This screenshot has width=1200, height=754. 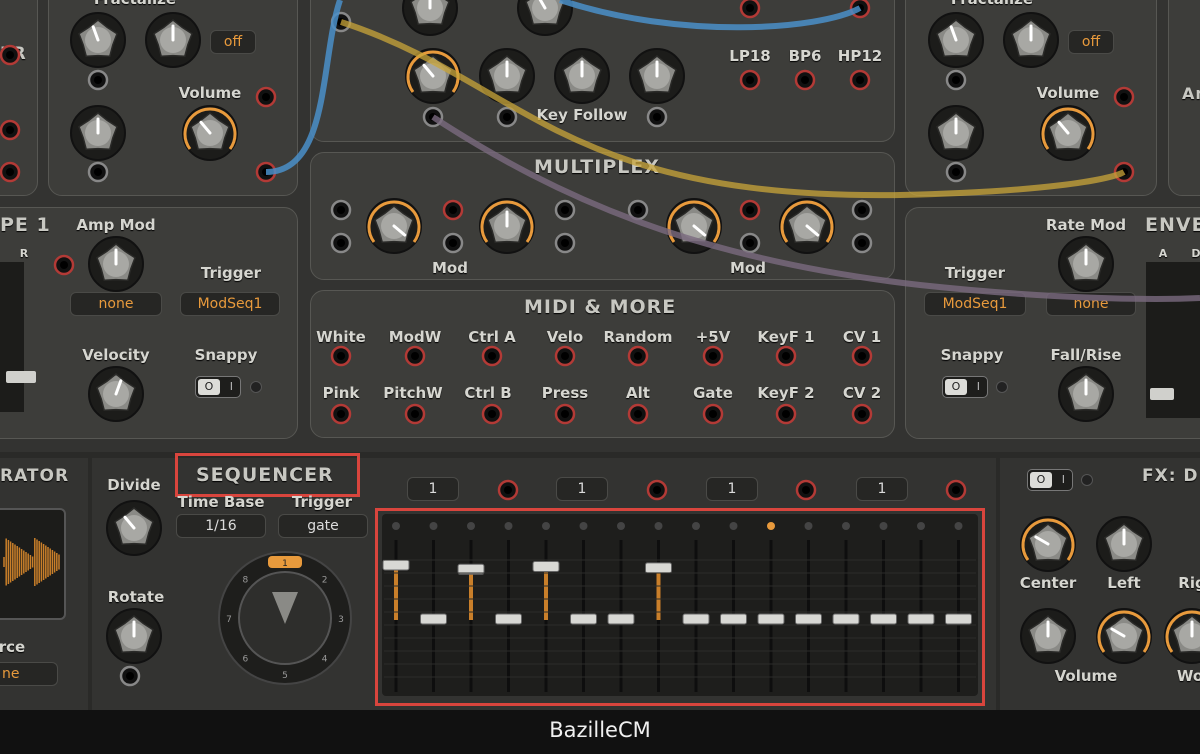 What do you see at coordinates (29, 674) in the screenshot?
I see `generator-source-display: ne` at bounding box center [29, 674].